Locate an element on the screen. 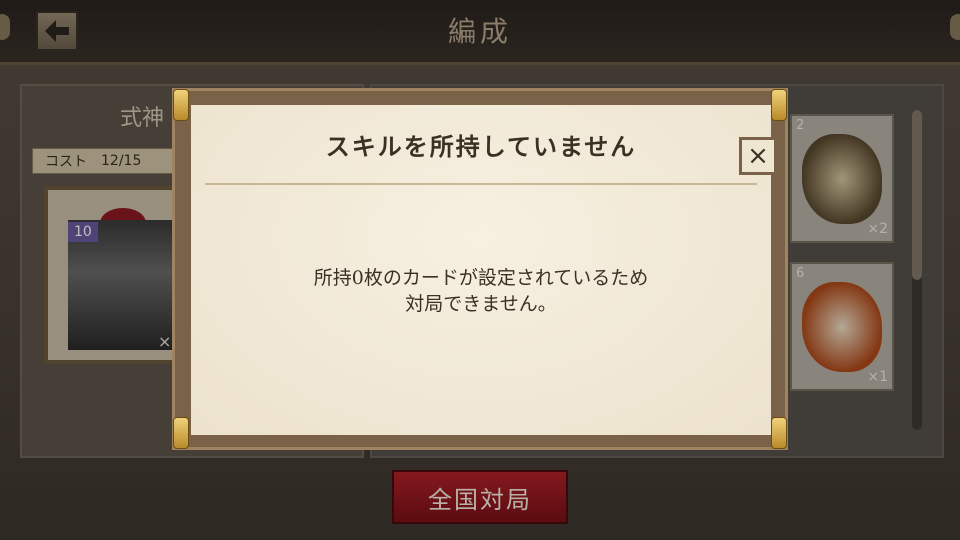  dialog-message: 所持0枚のカードが設定されているため 対局できません。 is located at coordinates (481, 291).